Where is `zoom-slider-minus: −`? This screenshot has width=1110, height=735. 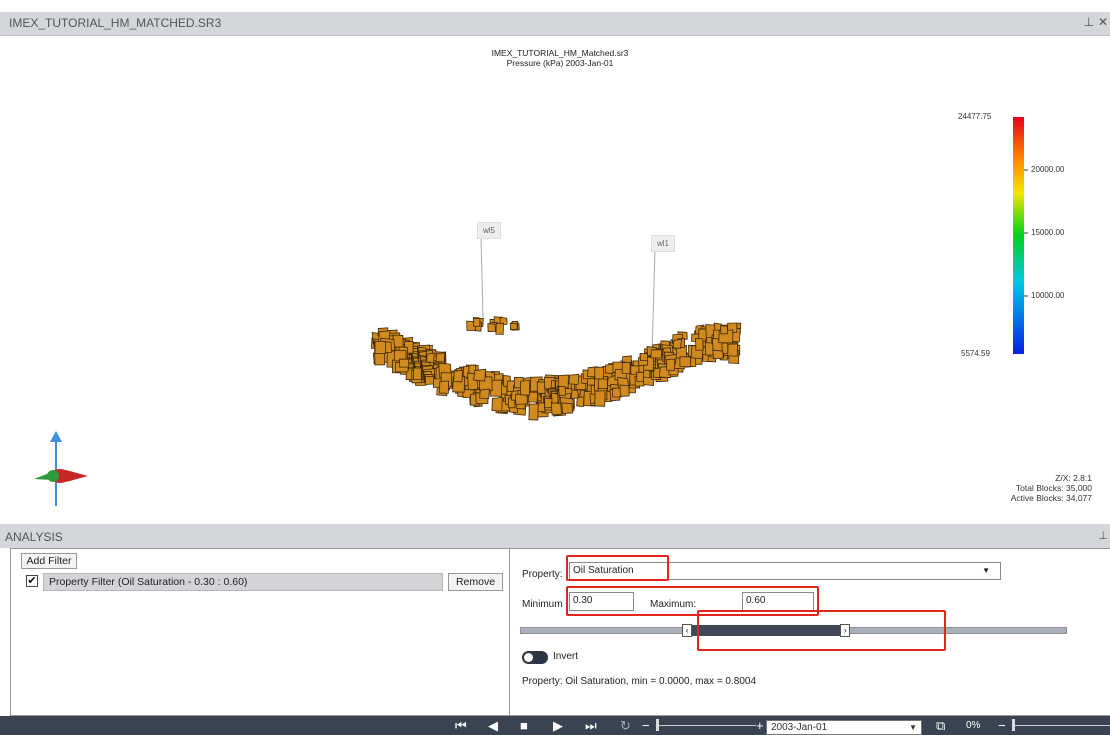
zoom-slider-minus: − is located at coordinates (1002, 725).